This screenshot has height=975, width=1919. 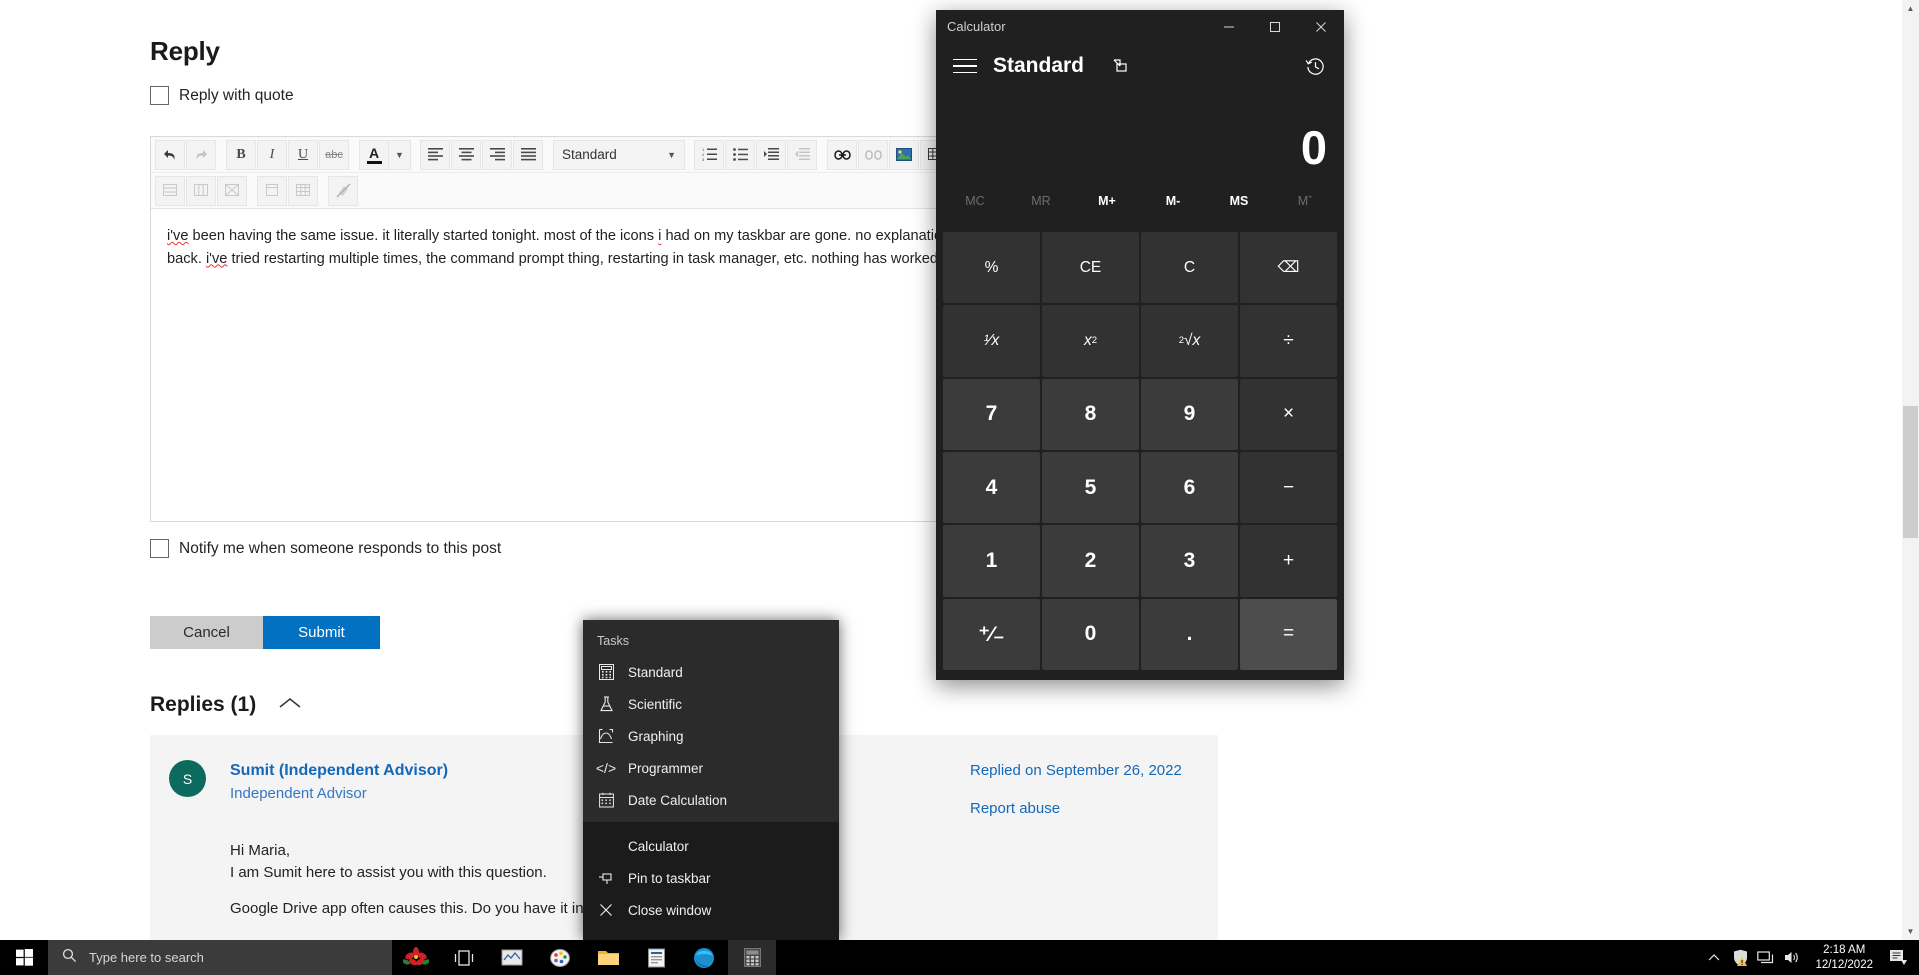 What do you see at coordinates (991, 634) in the screenshot?
I see `calc-key-negate: ⁺⁄₋` at bounding box center [991, 634].